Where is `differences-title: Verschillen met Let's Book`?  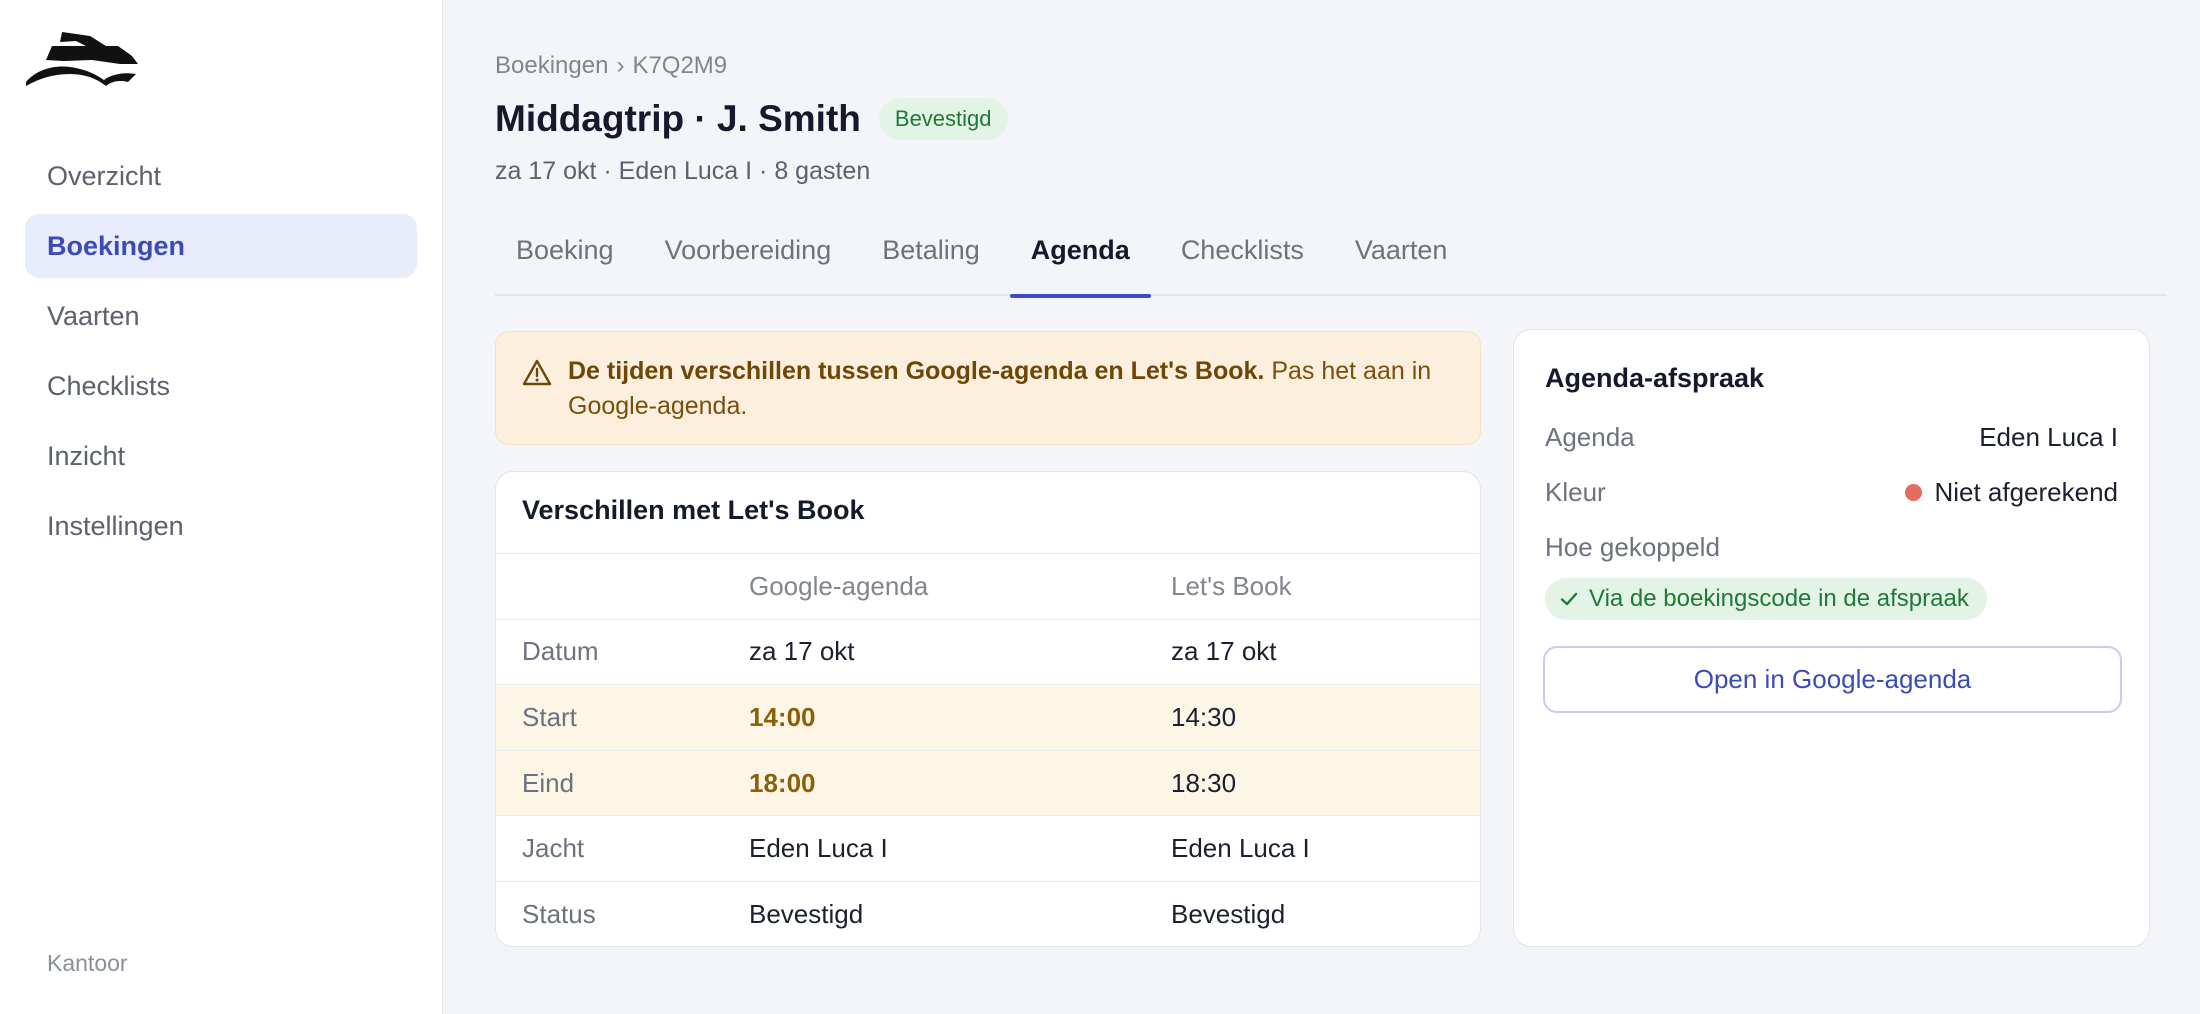
differences-title: Verschillen met Let's Book is located at coordinates (988, 513).